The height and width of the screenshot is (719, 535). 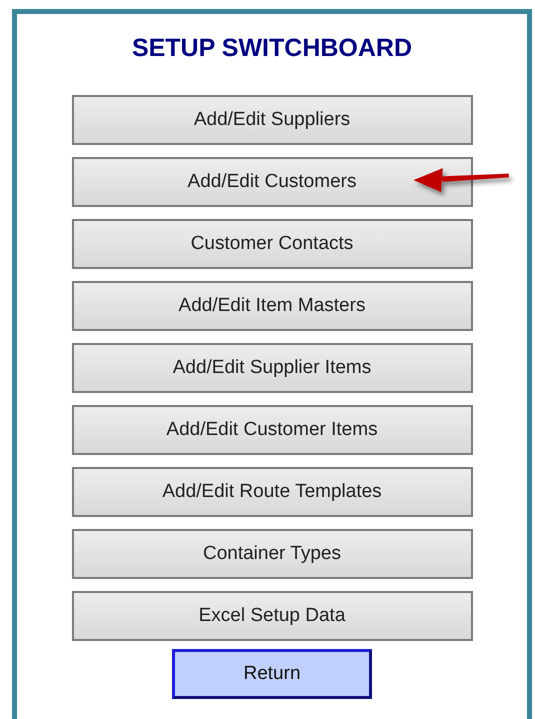 What do you see at coordinates (272, 368) in the screenshot?
I see `menu-button: Add/Edit Supplier Items` at bounding box center [272, 368].